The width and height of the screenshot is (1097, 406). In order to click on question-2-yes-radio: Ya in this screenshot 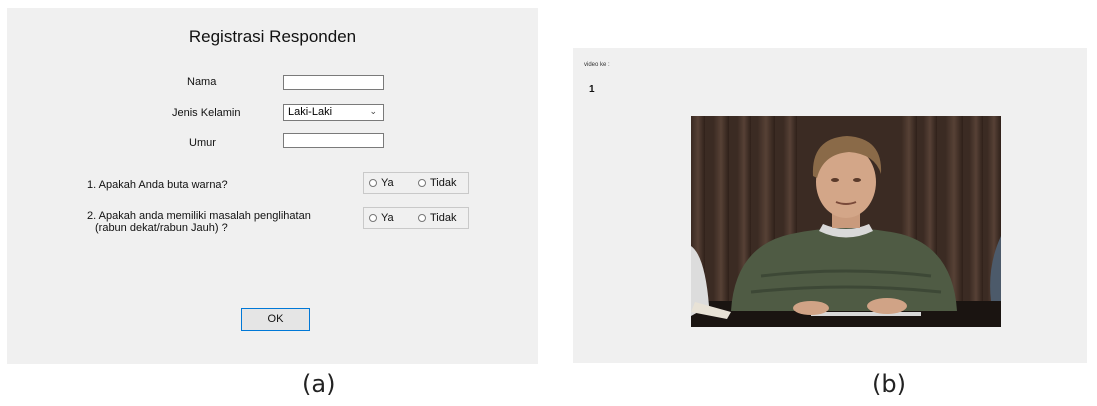, I will do `click(381, 218)`.